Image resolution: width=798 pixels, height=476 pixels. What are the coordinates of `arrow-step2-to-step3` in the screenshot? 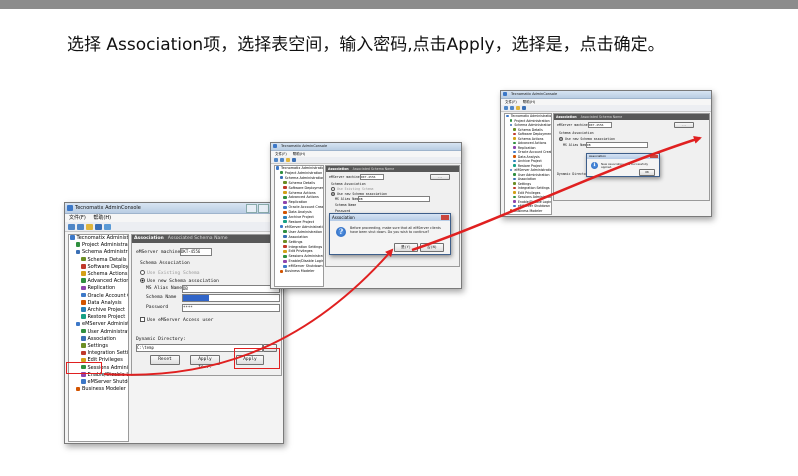 It's located at (556, 194).